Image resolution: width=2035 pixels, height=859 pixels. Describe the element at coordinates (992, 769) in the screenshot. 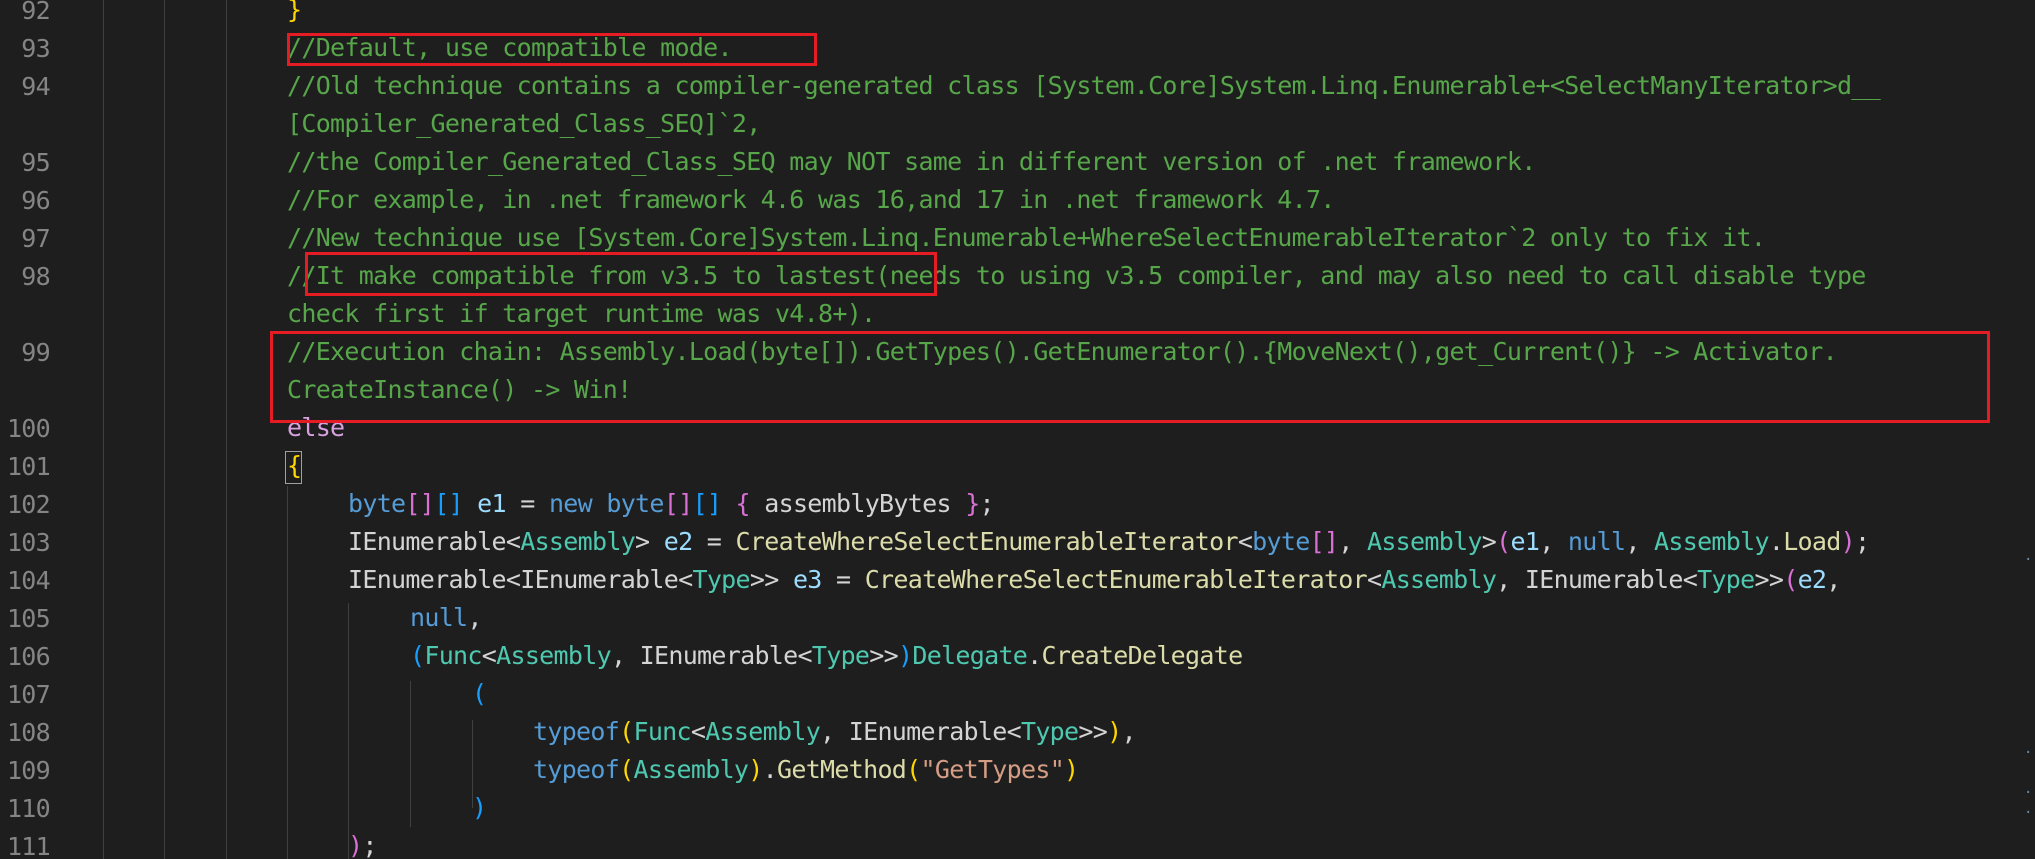

I see `string-literal: "GetTypes"` at that location.